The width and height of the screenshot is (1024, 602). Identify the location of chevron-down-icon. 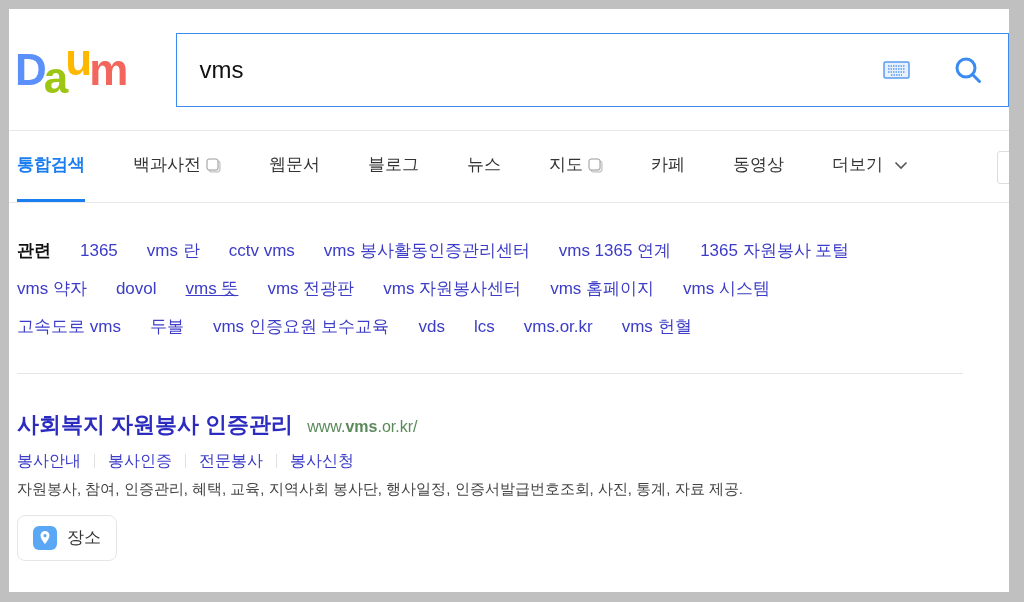
(901, 165).